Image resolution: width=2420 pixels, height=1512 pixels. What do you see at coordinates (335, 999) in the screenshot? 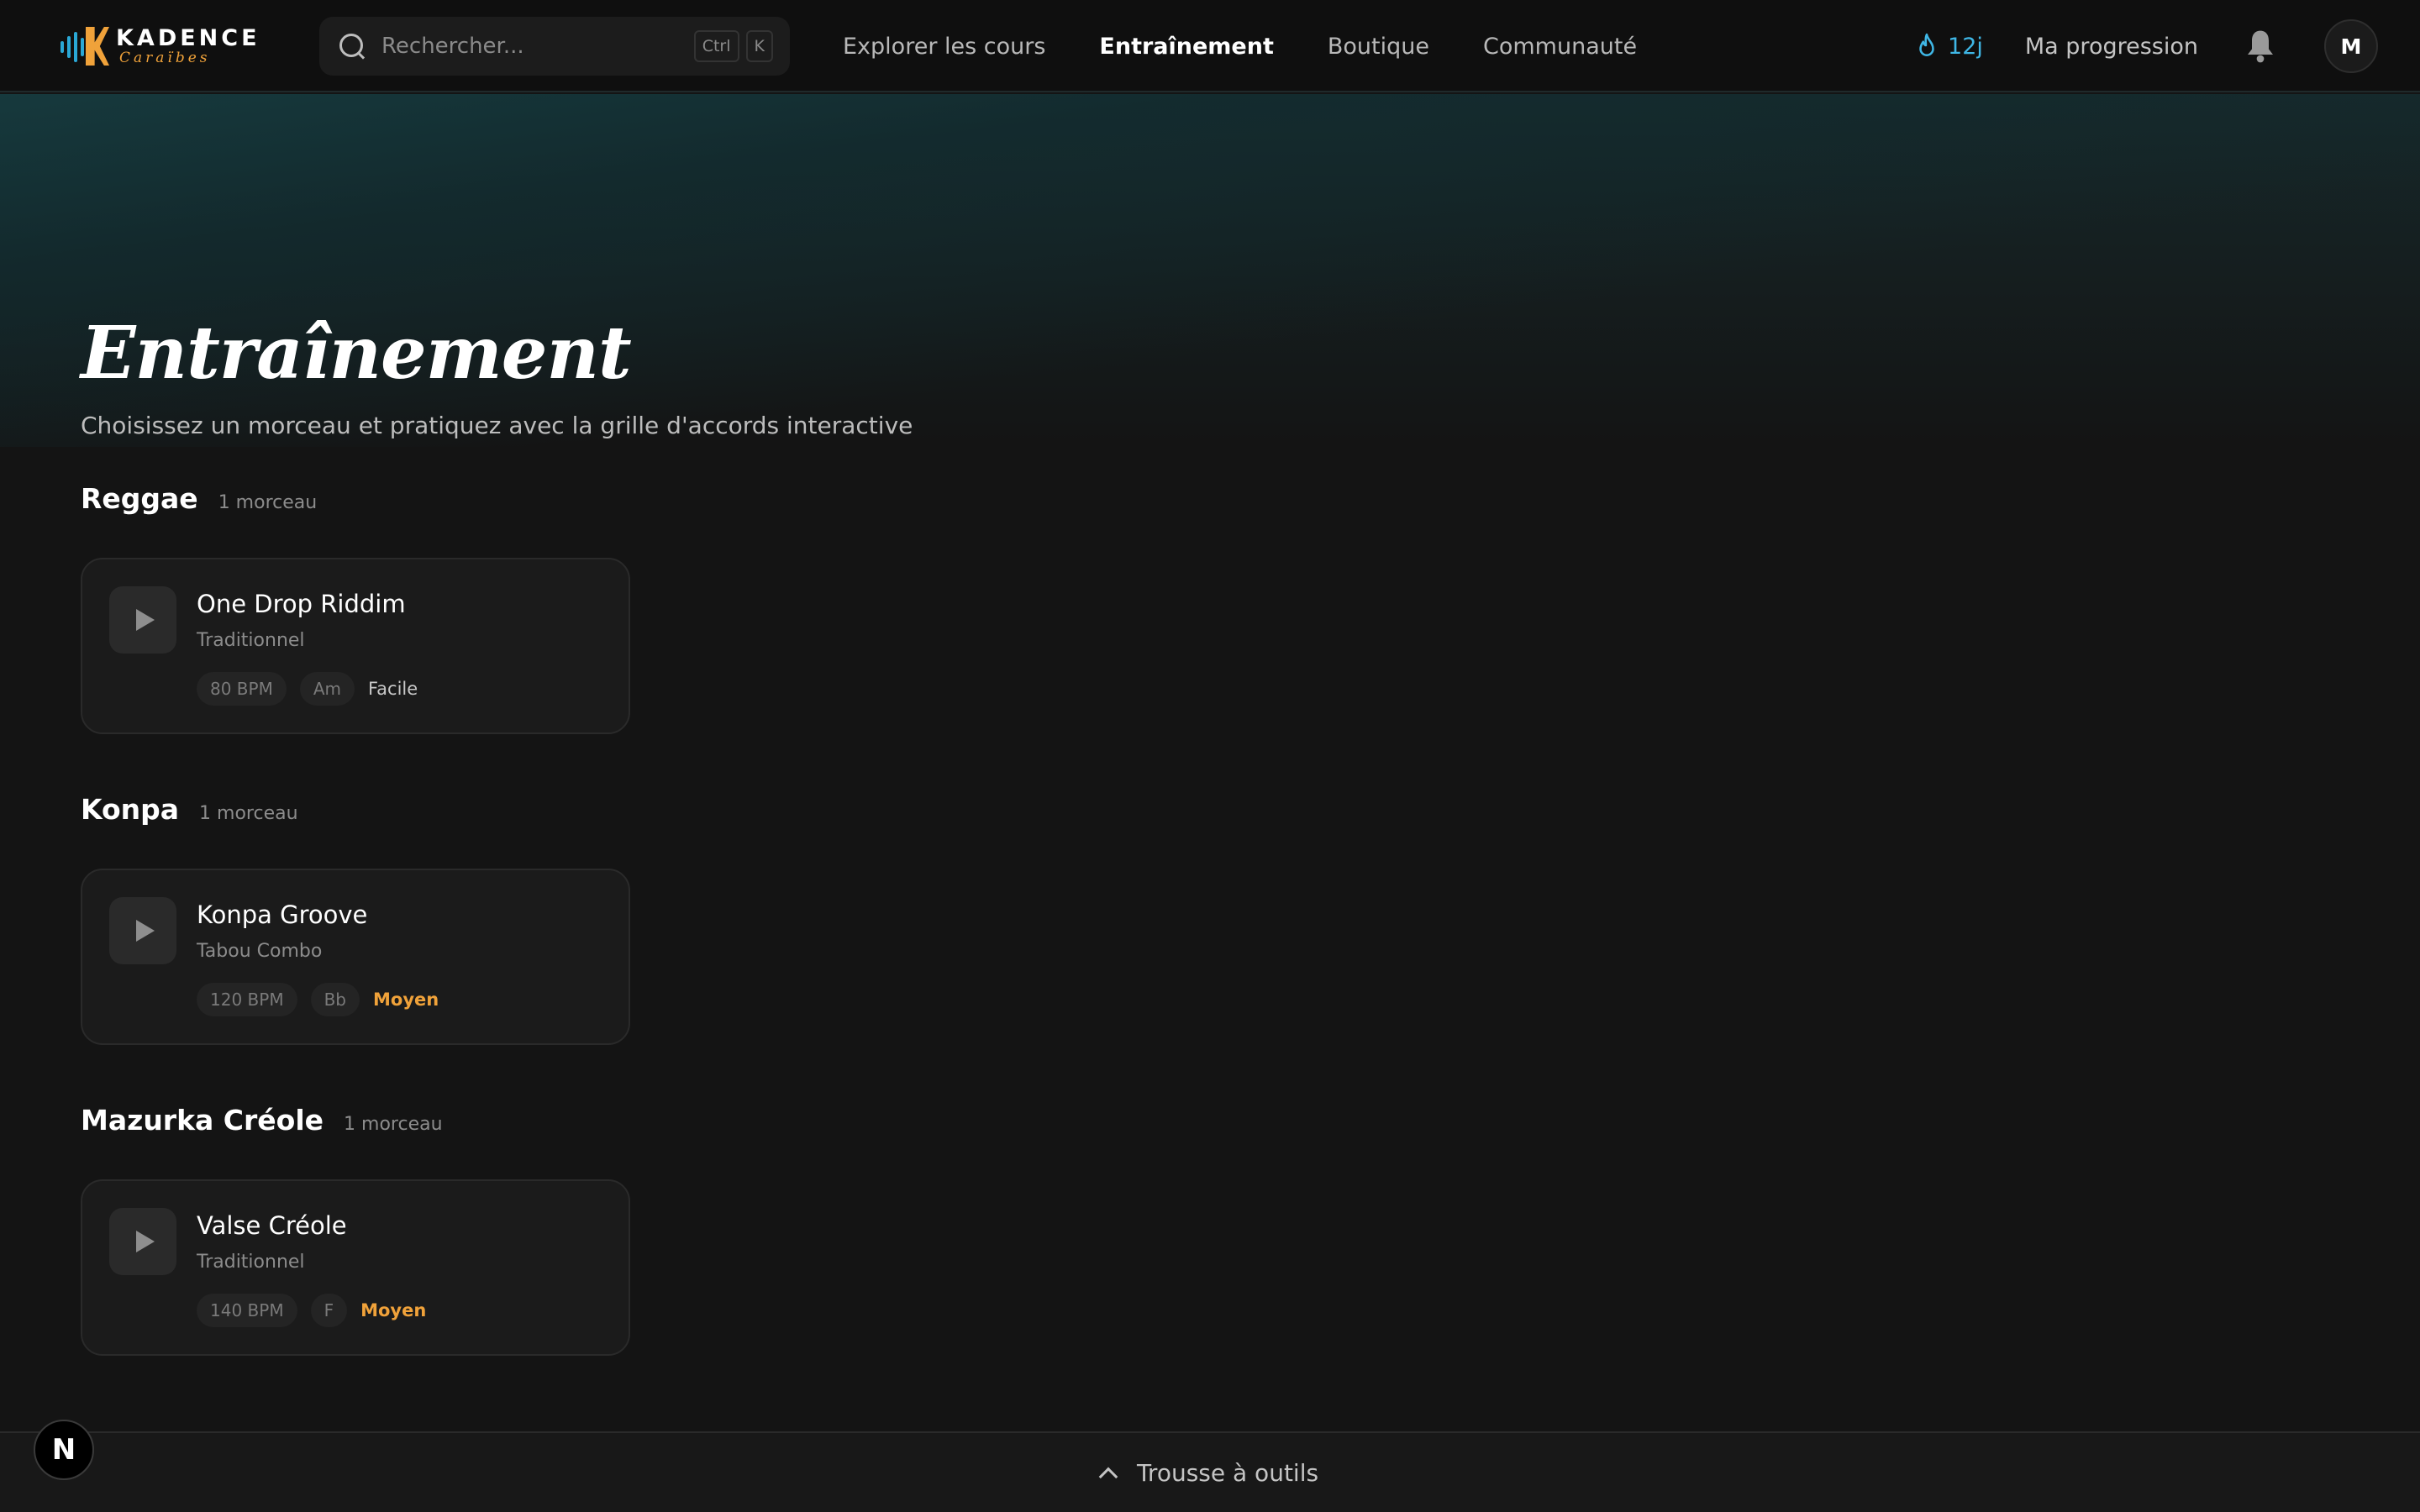
I see `key-tag: Bb` at bounding box center [335, 999].